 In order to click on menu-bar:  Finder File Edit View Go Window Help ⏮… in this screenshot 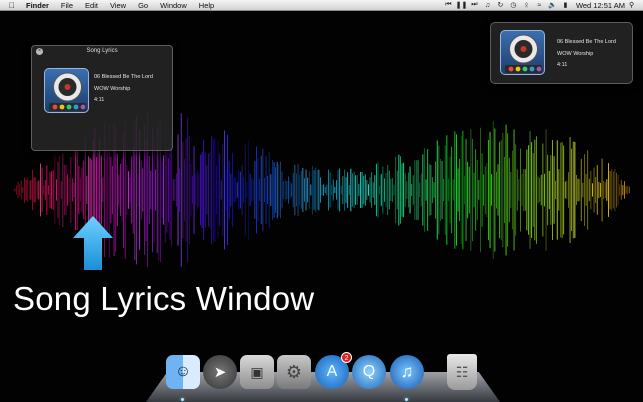, I will do `click(321, 5)`.